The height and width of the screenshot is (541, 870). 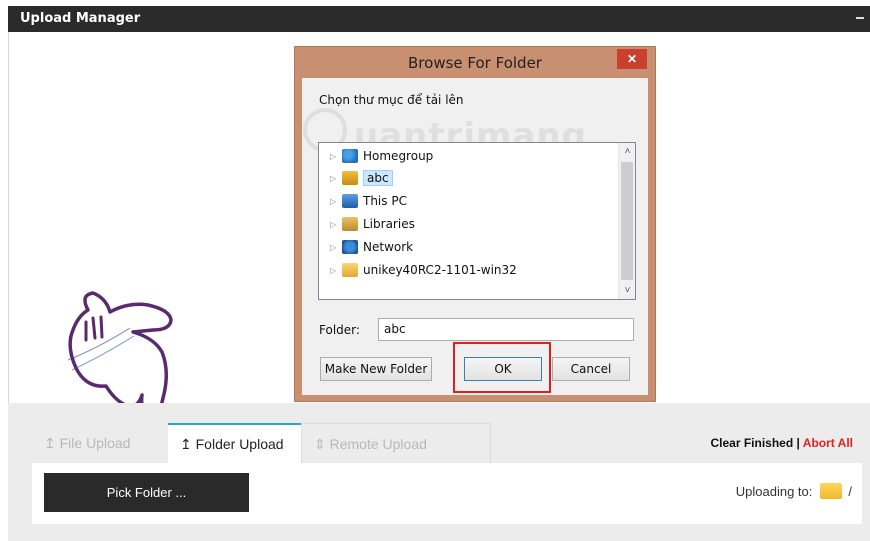 I want to click on libraries-icon, so click(x=350, y=224).